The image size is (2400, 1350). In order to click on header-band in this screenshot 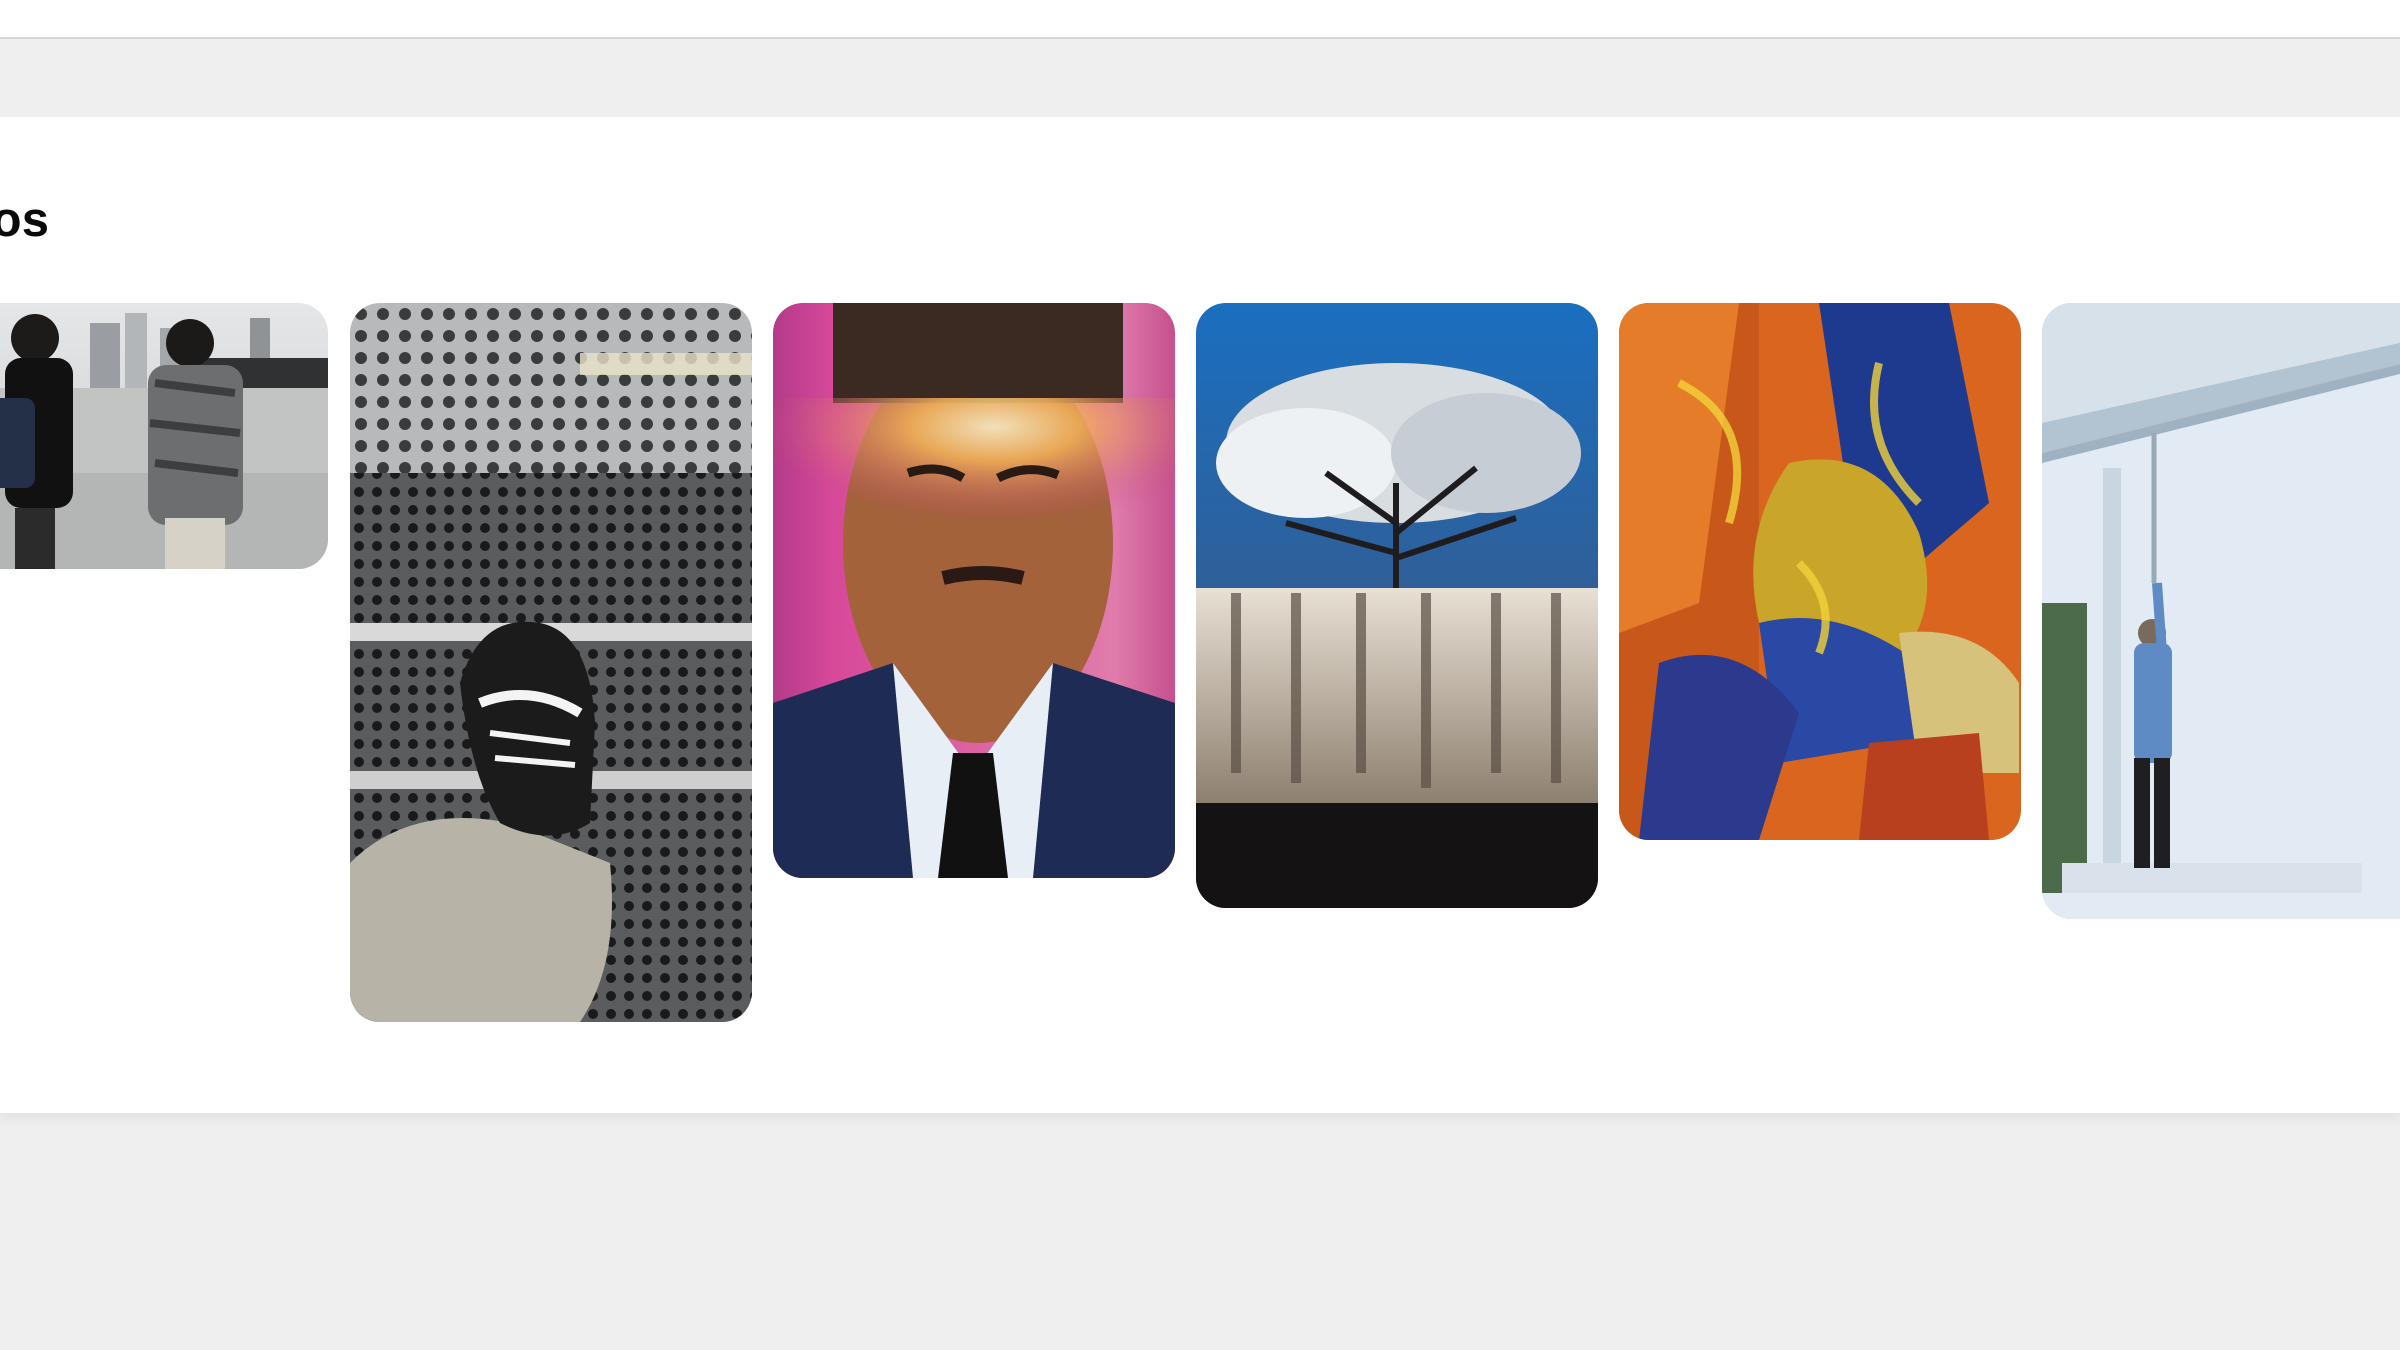, I will do `click(1200, 78)`.